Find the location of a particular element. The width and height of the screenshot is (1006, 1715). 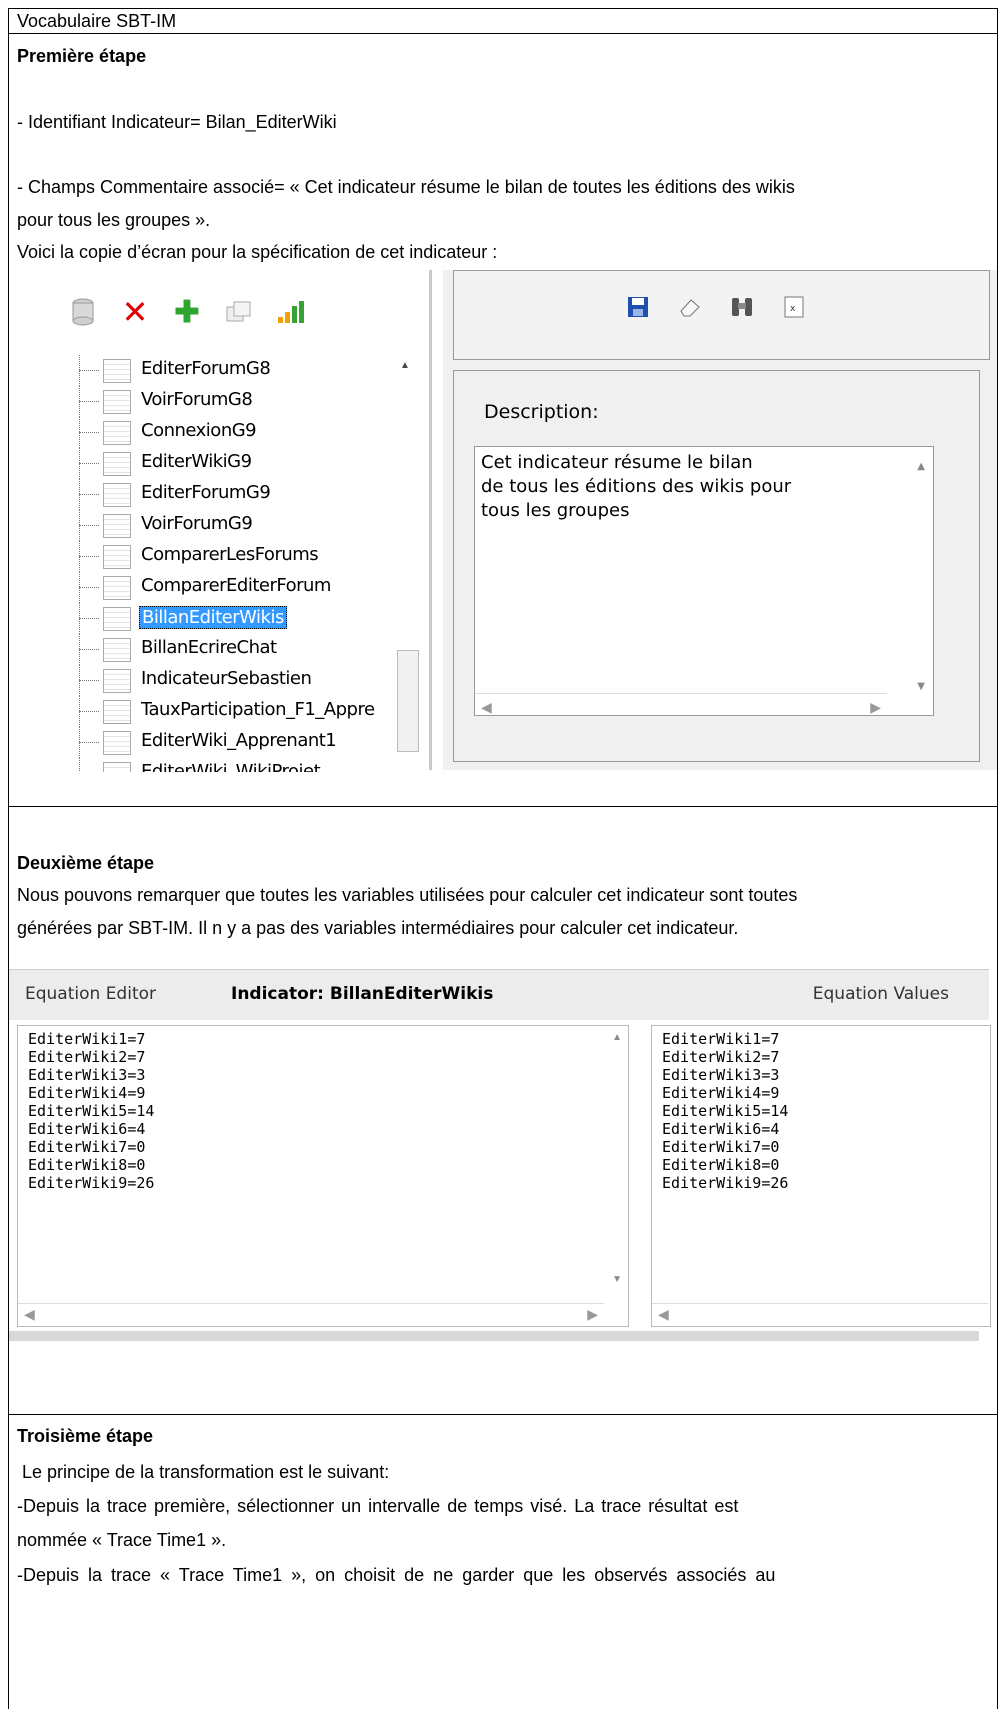

equation-line: EditerWiki5=14 is located at coordinates (91, 1111).